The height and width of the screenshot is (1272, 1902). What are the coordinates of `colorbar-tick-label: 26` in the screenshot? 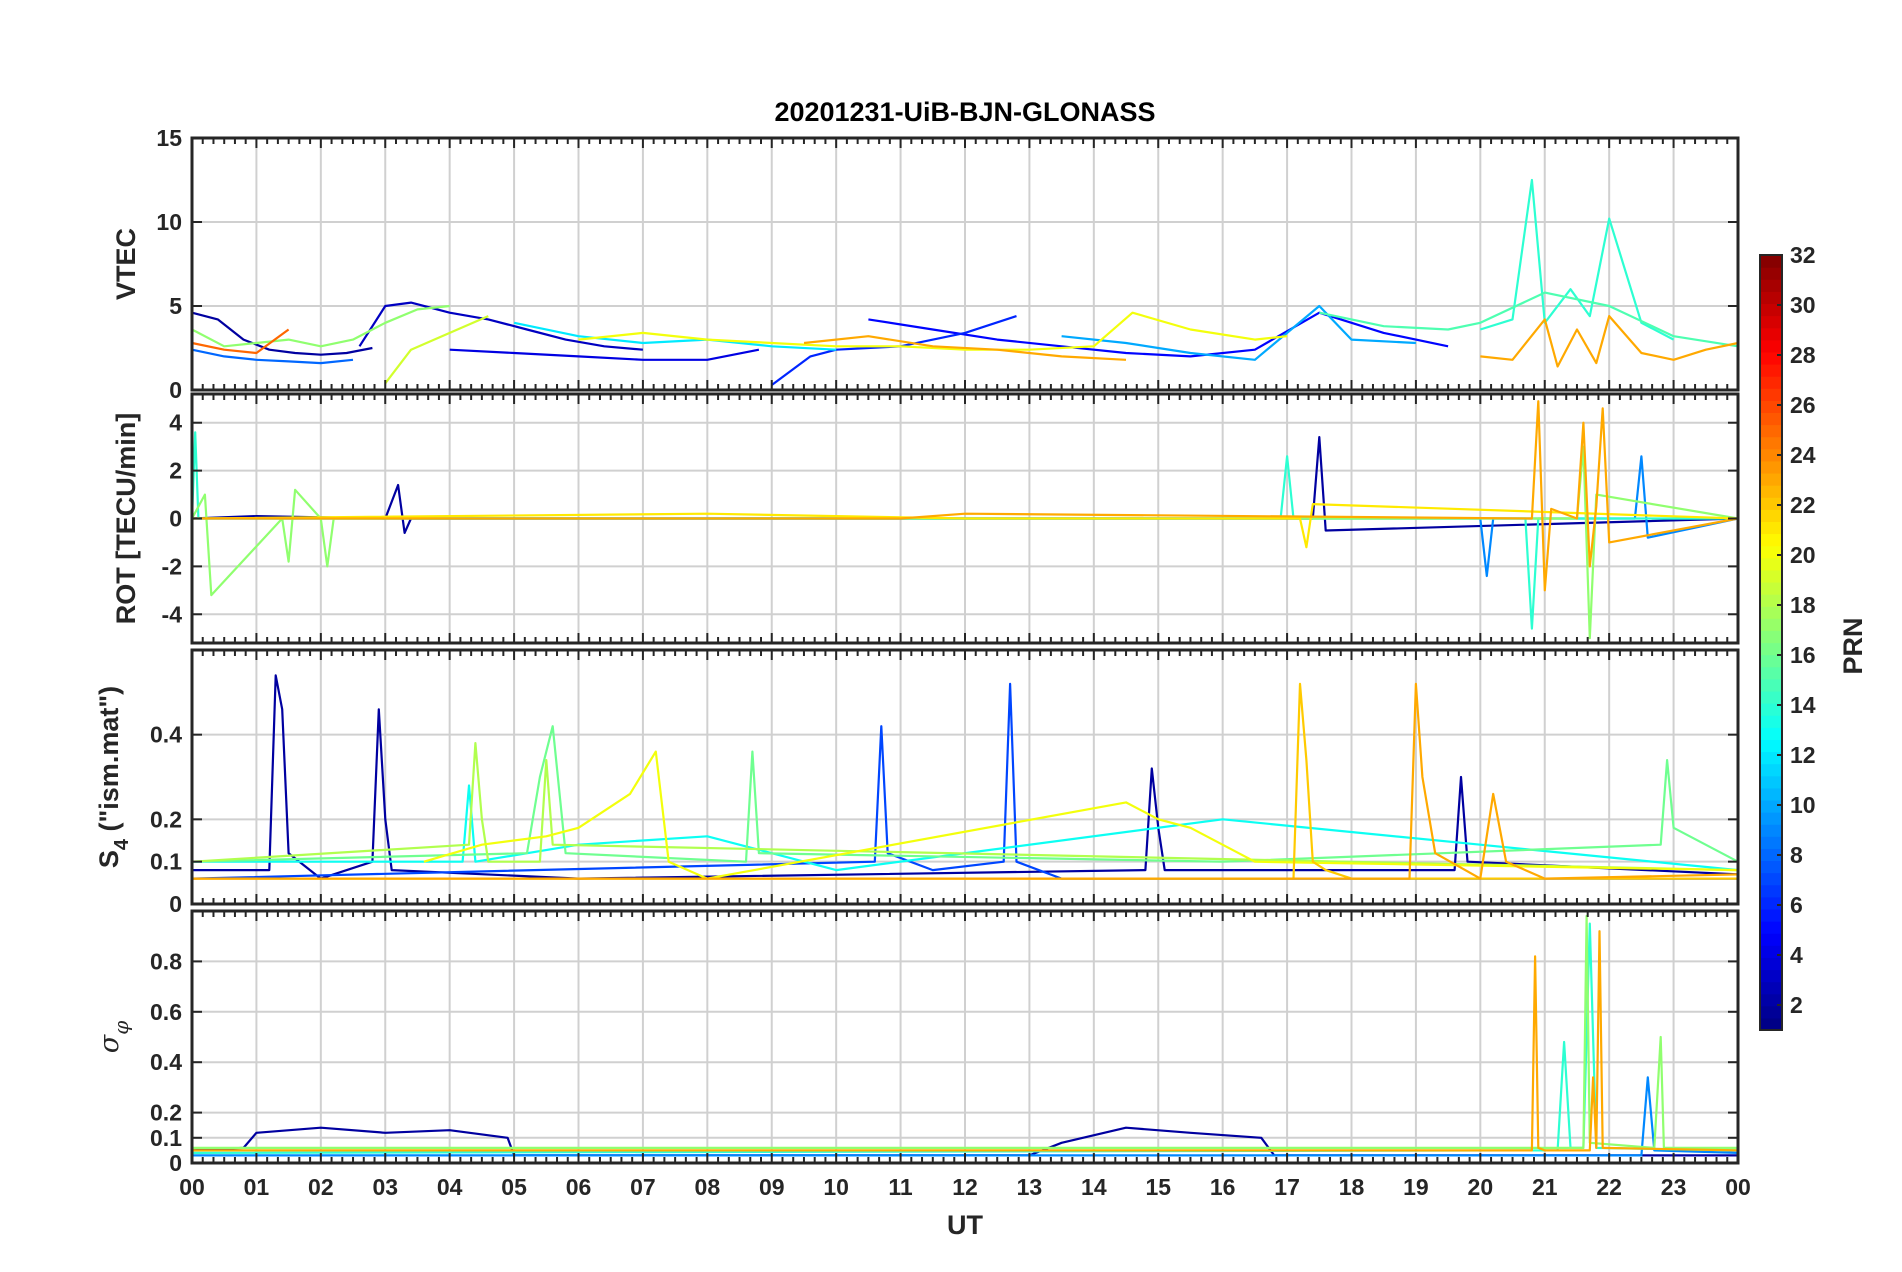 It's located at (1803, 405).